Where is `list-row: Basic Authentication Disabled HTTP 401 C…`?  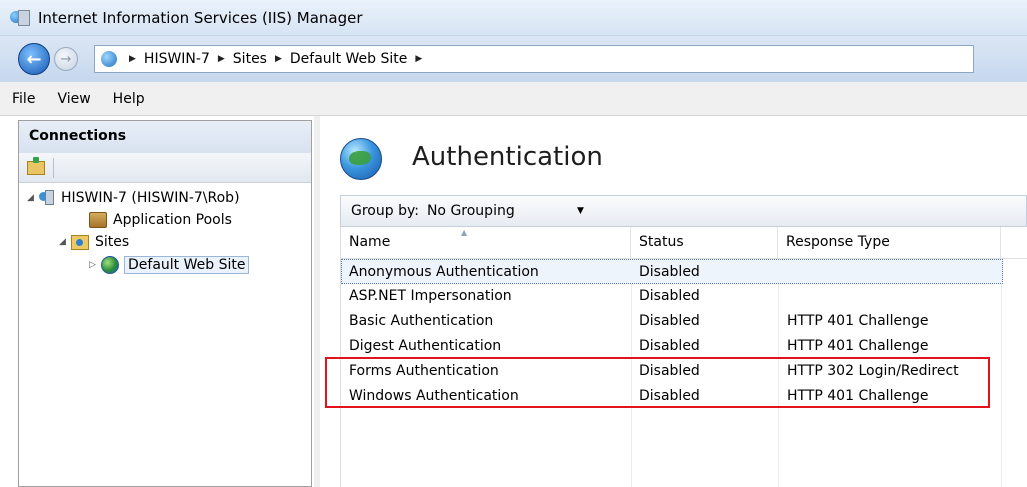
list-row: Basic Authentication Disabled HTTP 401 C… is located at coordinates (672, 321).